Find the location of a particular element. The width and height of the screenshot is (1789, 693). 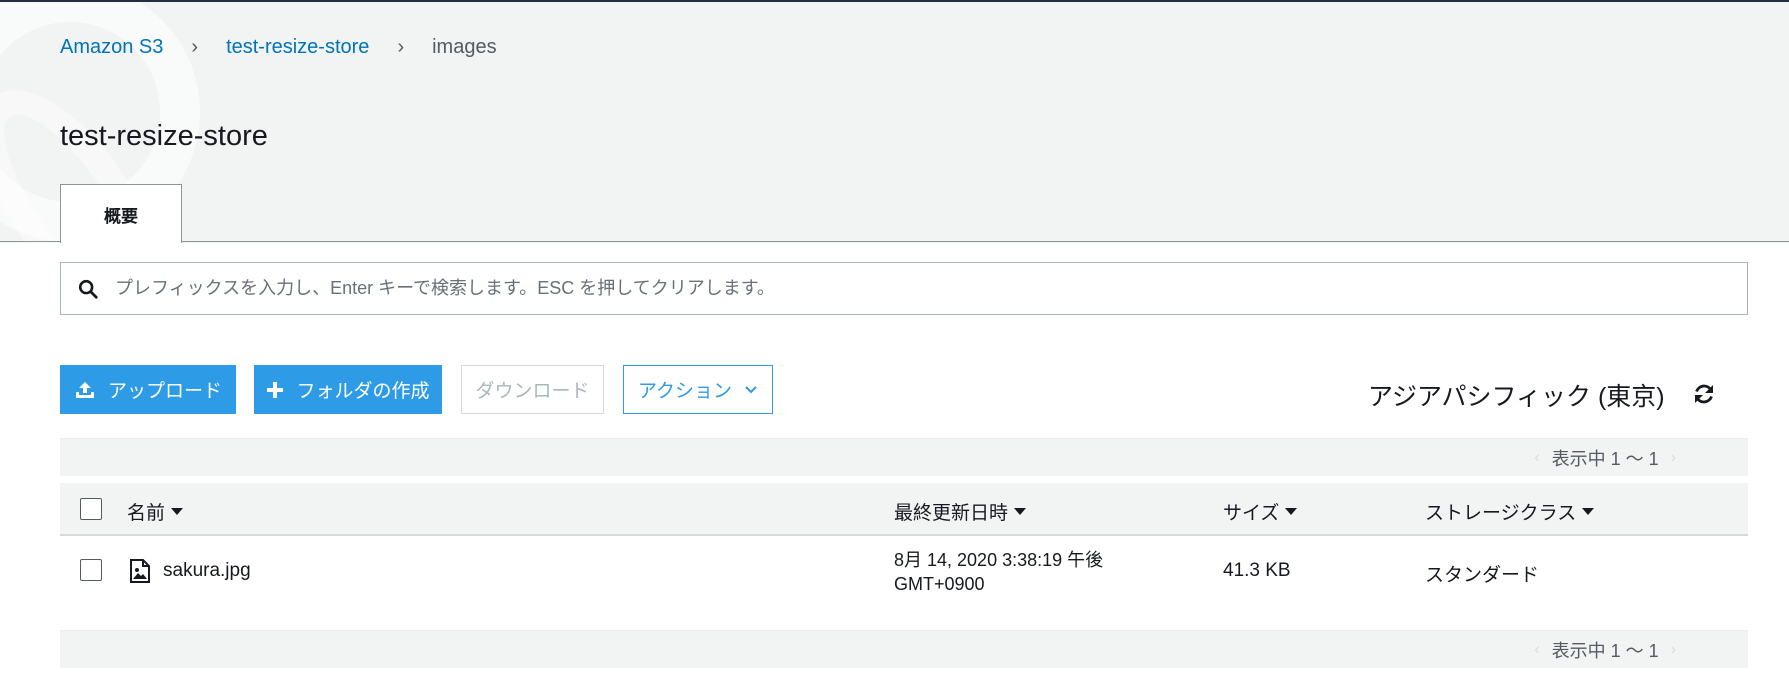

tab-overview: 概要 is located at coordinates (121, 213).